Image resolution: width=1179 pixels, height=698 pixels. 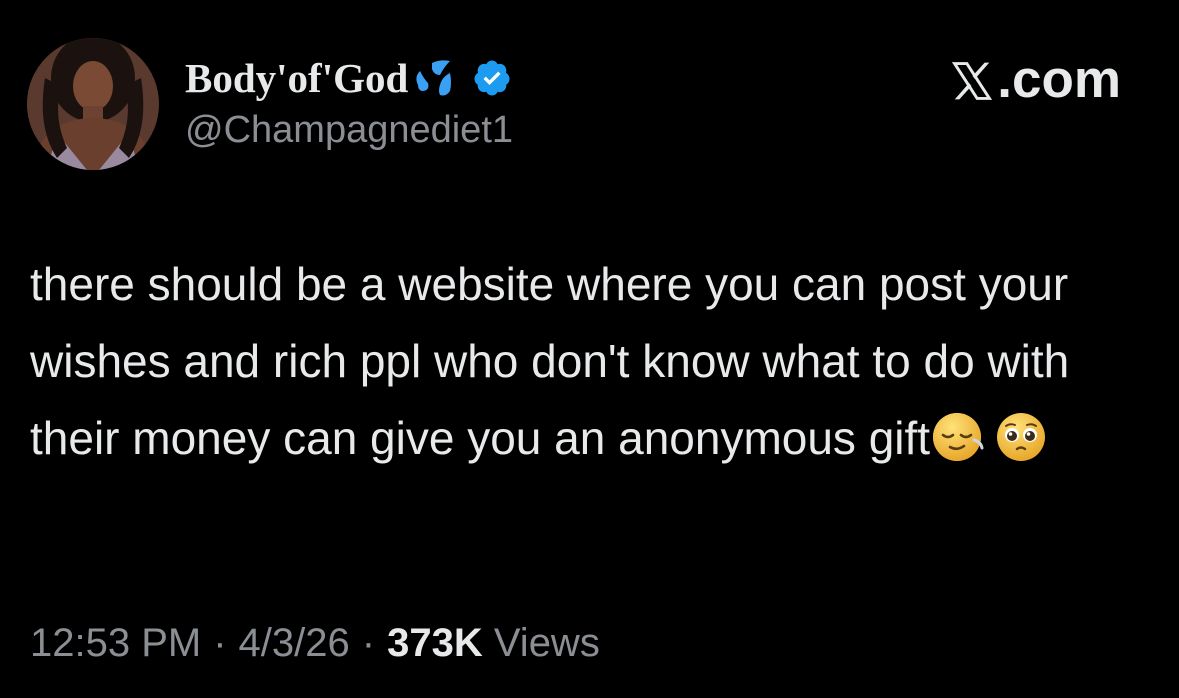 I want to click on display-name: Body'of'God, so click(x=296, y=78).